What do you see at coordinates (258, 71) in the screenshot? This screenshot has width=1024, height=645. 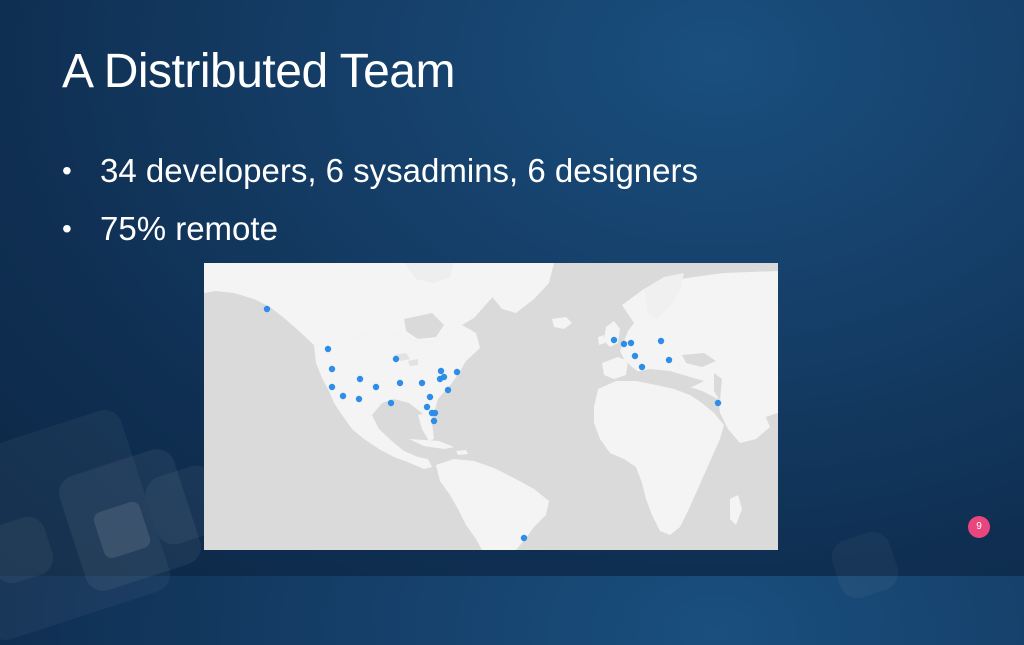 I see `slide-title: A Distributed Team` at bounding box center [258, 71].